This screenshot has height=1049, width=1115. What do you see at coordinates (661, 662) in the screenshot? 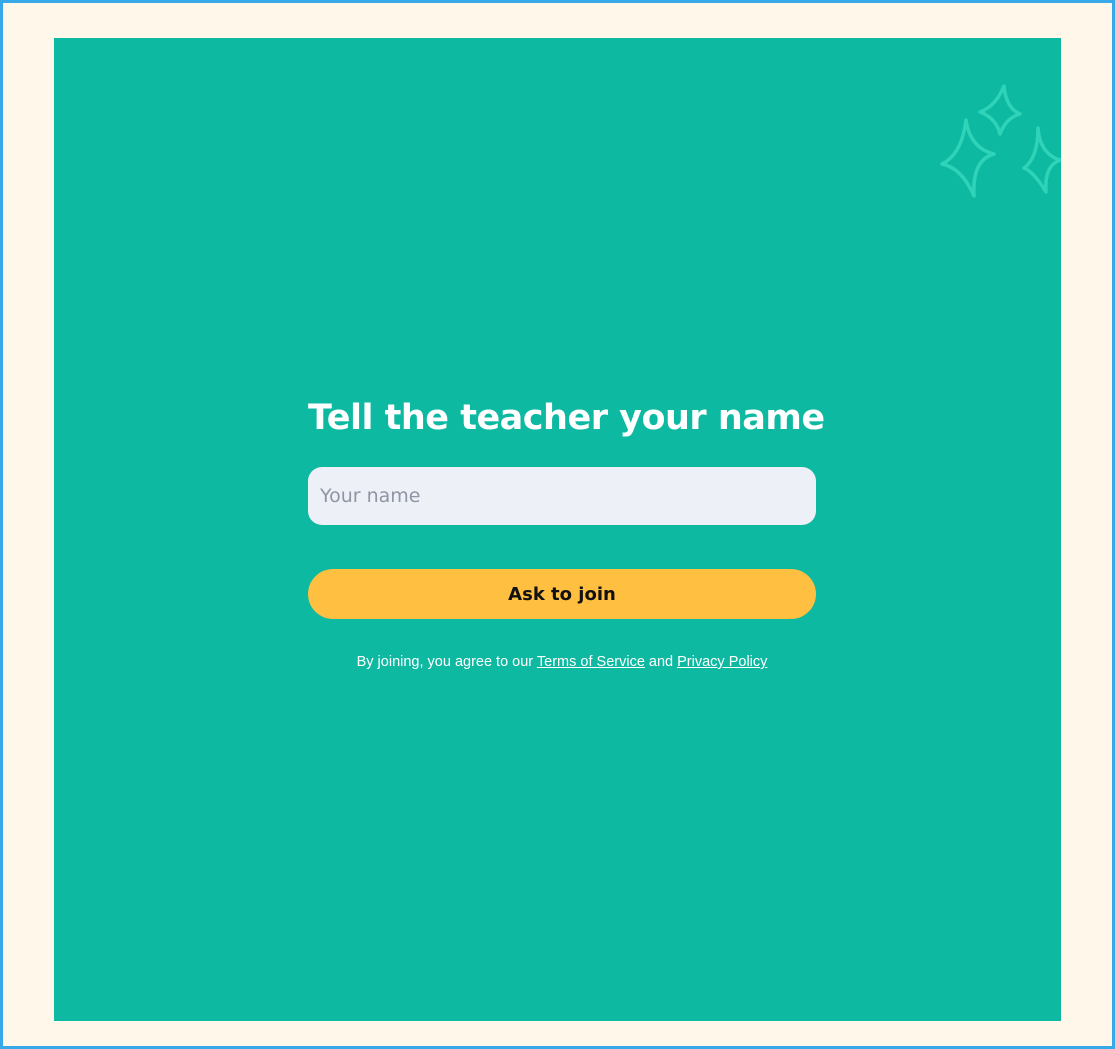
I see `legal-conjunction: and` at bounding box center [661, 662].